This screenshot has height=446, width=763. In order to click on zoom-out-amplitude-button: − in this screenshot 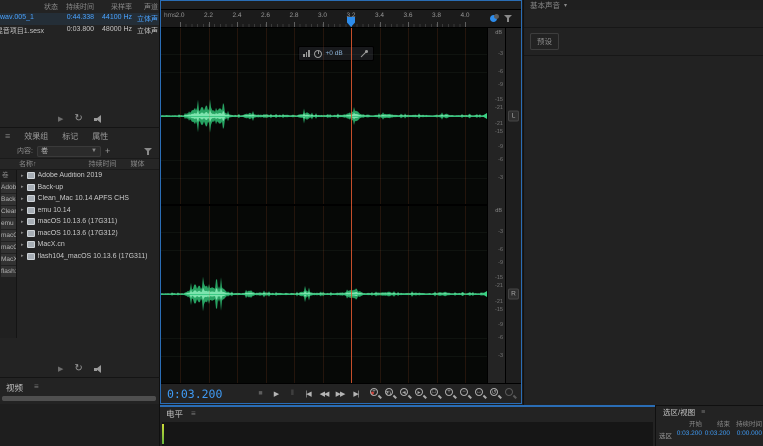, I will do `click(465, 393)`.